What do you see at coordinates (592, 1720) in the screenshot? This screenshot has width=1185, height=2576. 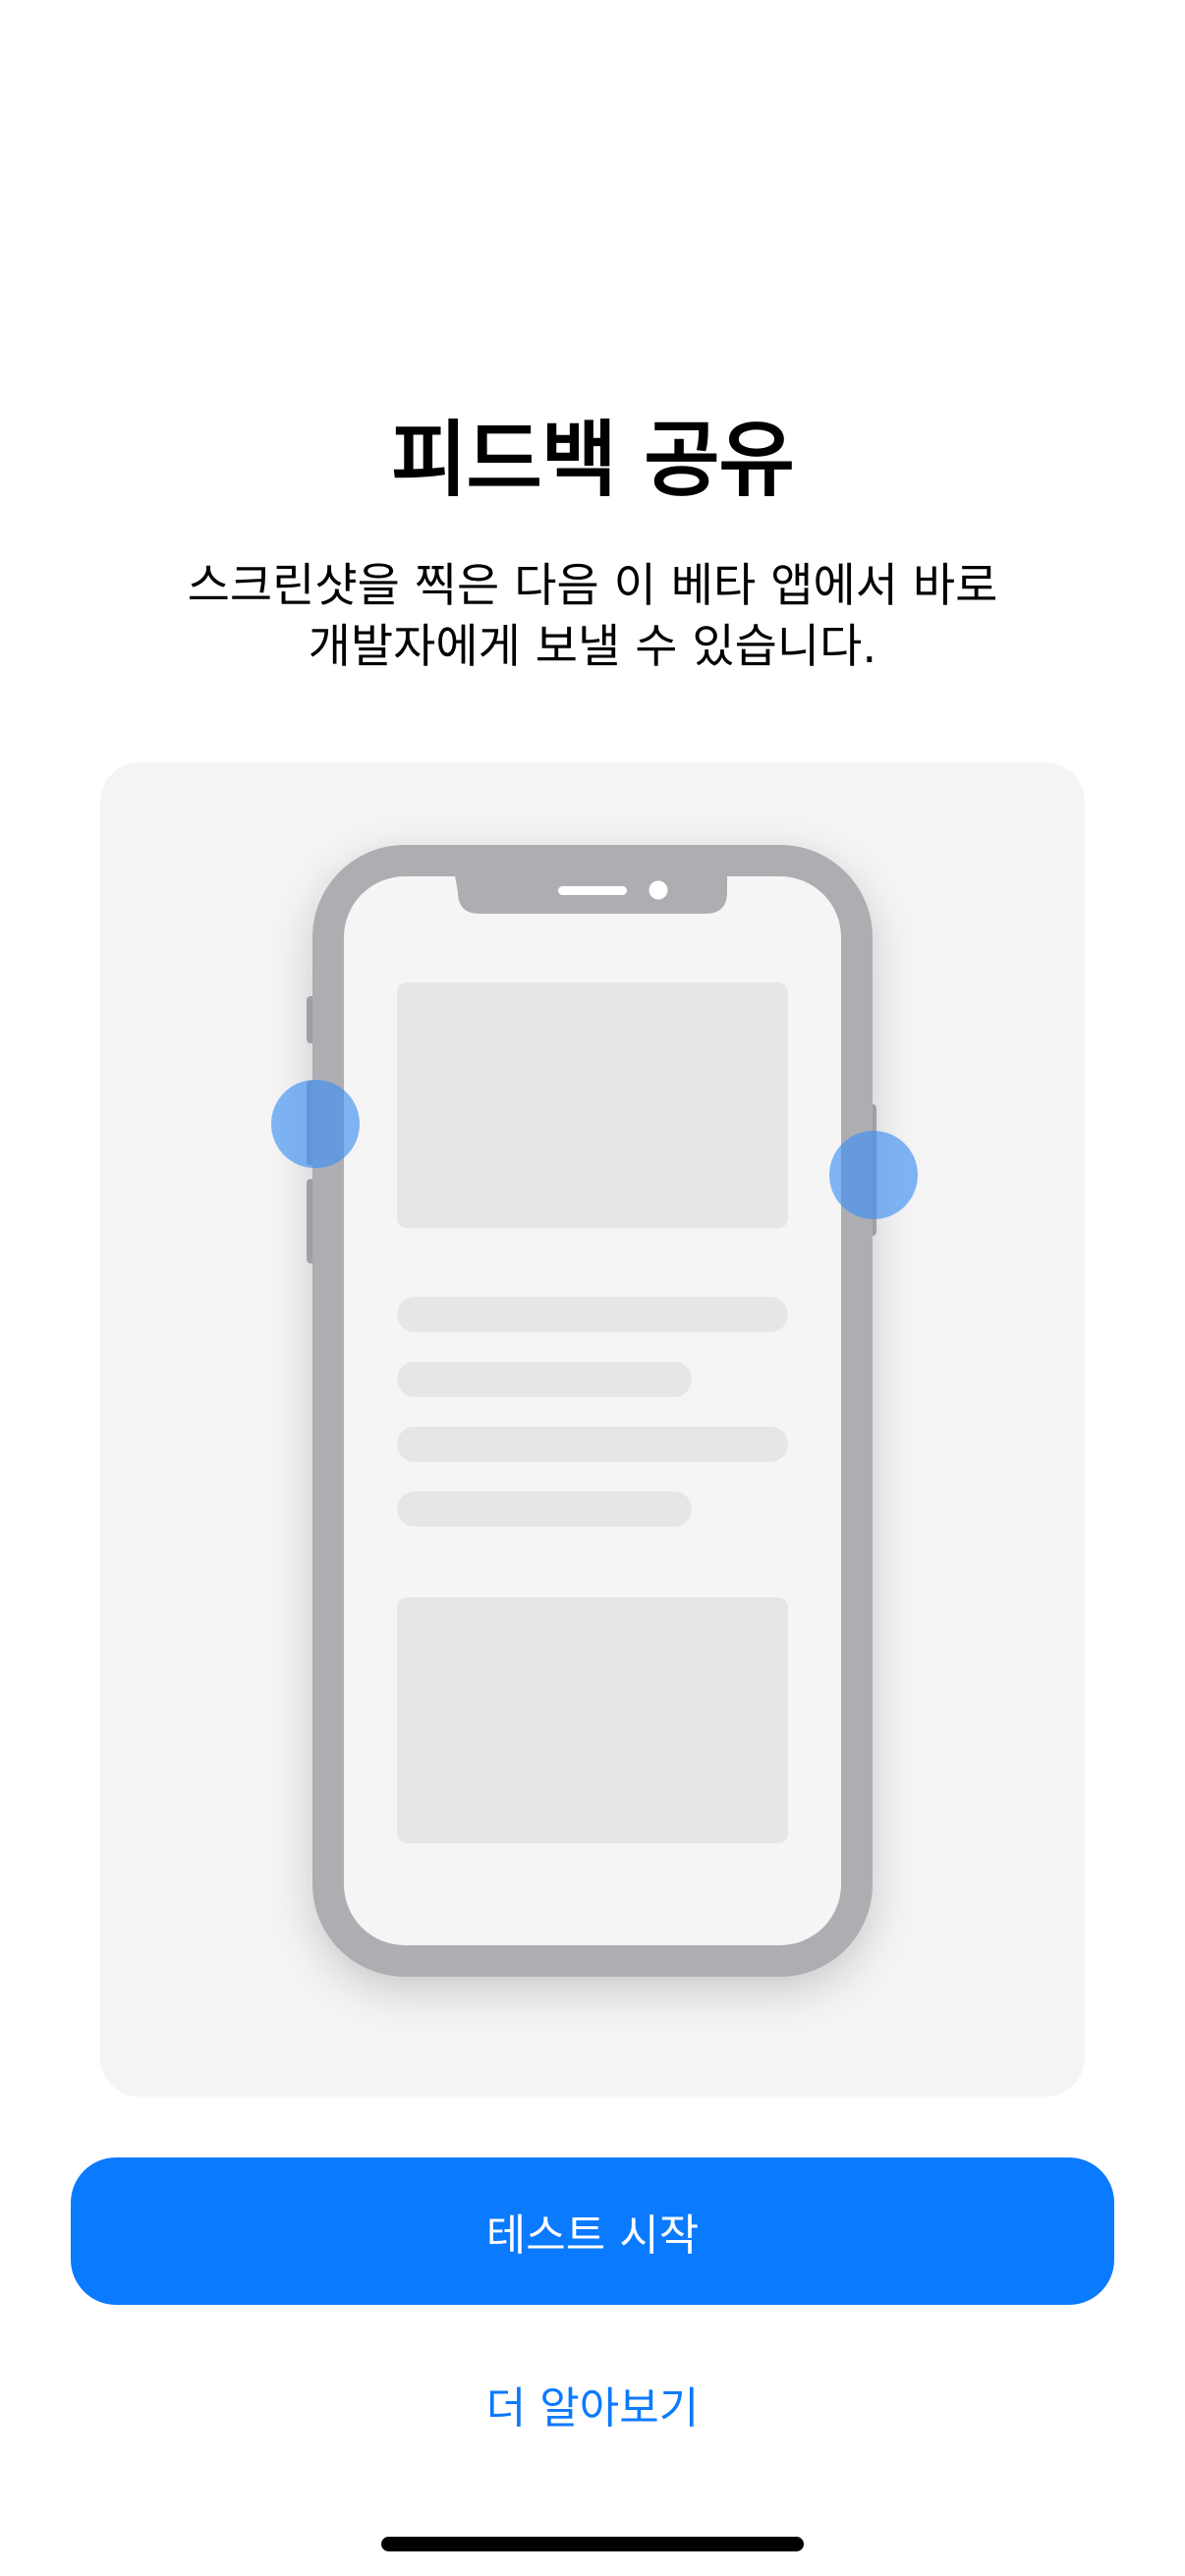 I see `placeholder-image-bottom` at bounding box center [592, 1720].